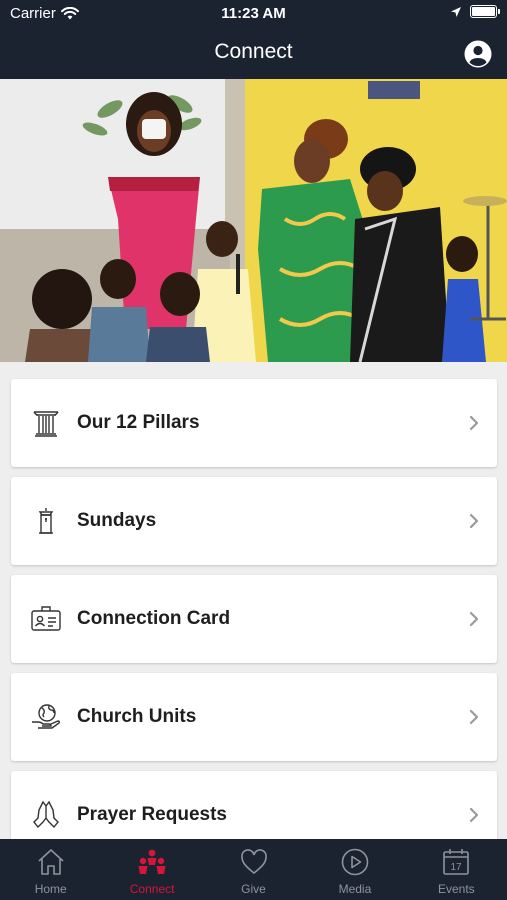 The width and height of the screenshot is (507, 900). Describe the element at coordinates (154, 618) in the screenshot. I see `menu-item-label: Connection Card` at that location.